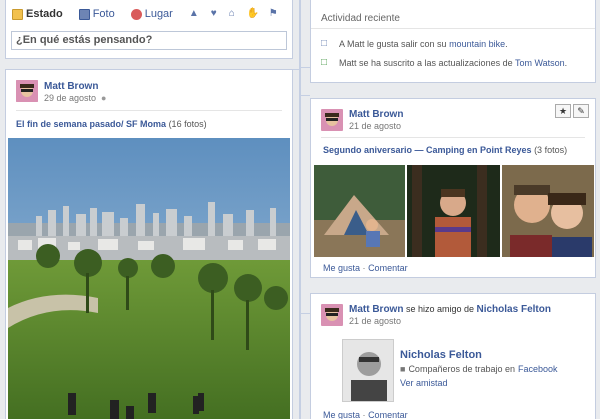 This screenshot has width=600, height=419. I want to click on friend-name: Nicholas Felton, so click(441, 355).